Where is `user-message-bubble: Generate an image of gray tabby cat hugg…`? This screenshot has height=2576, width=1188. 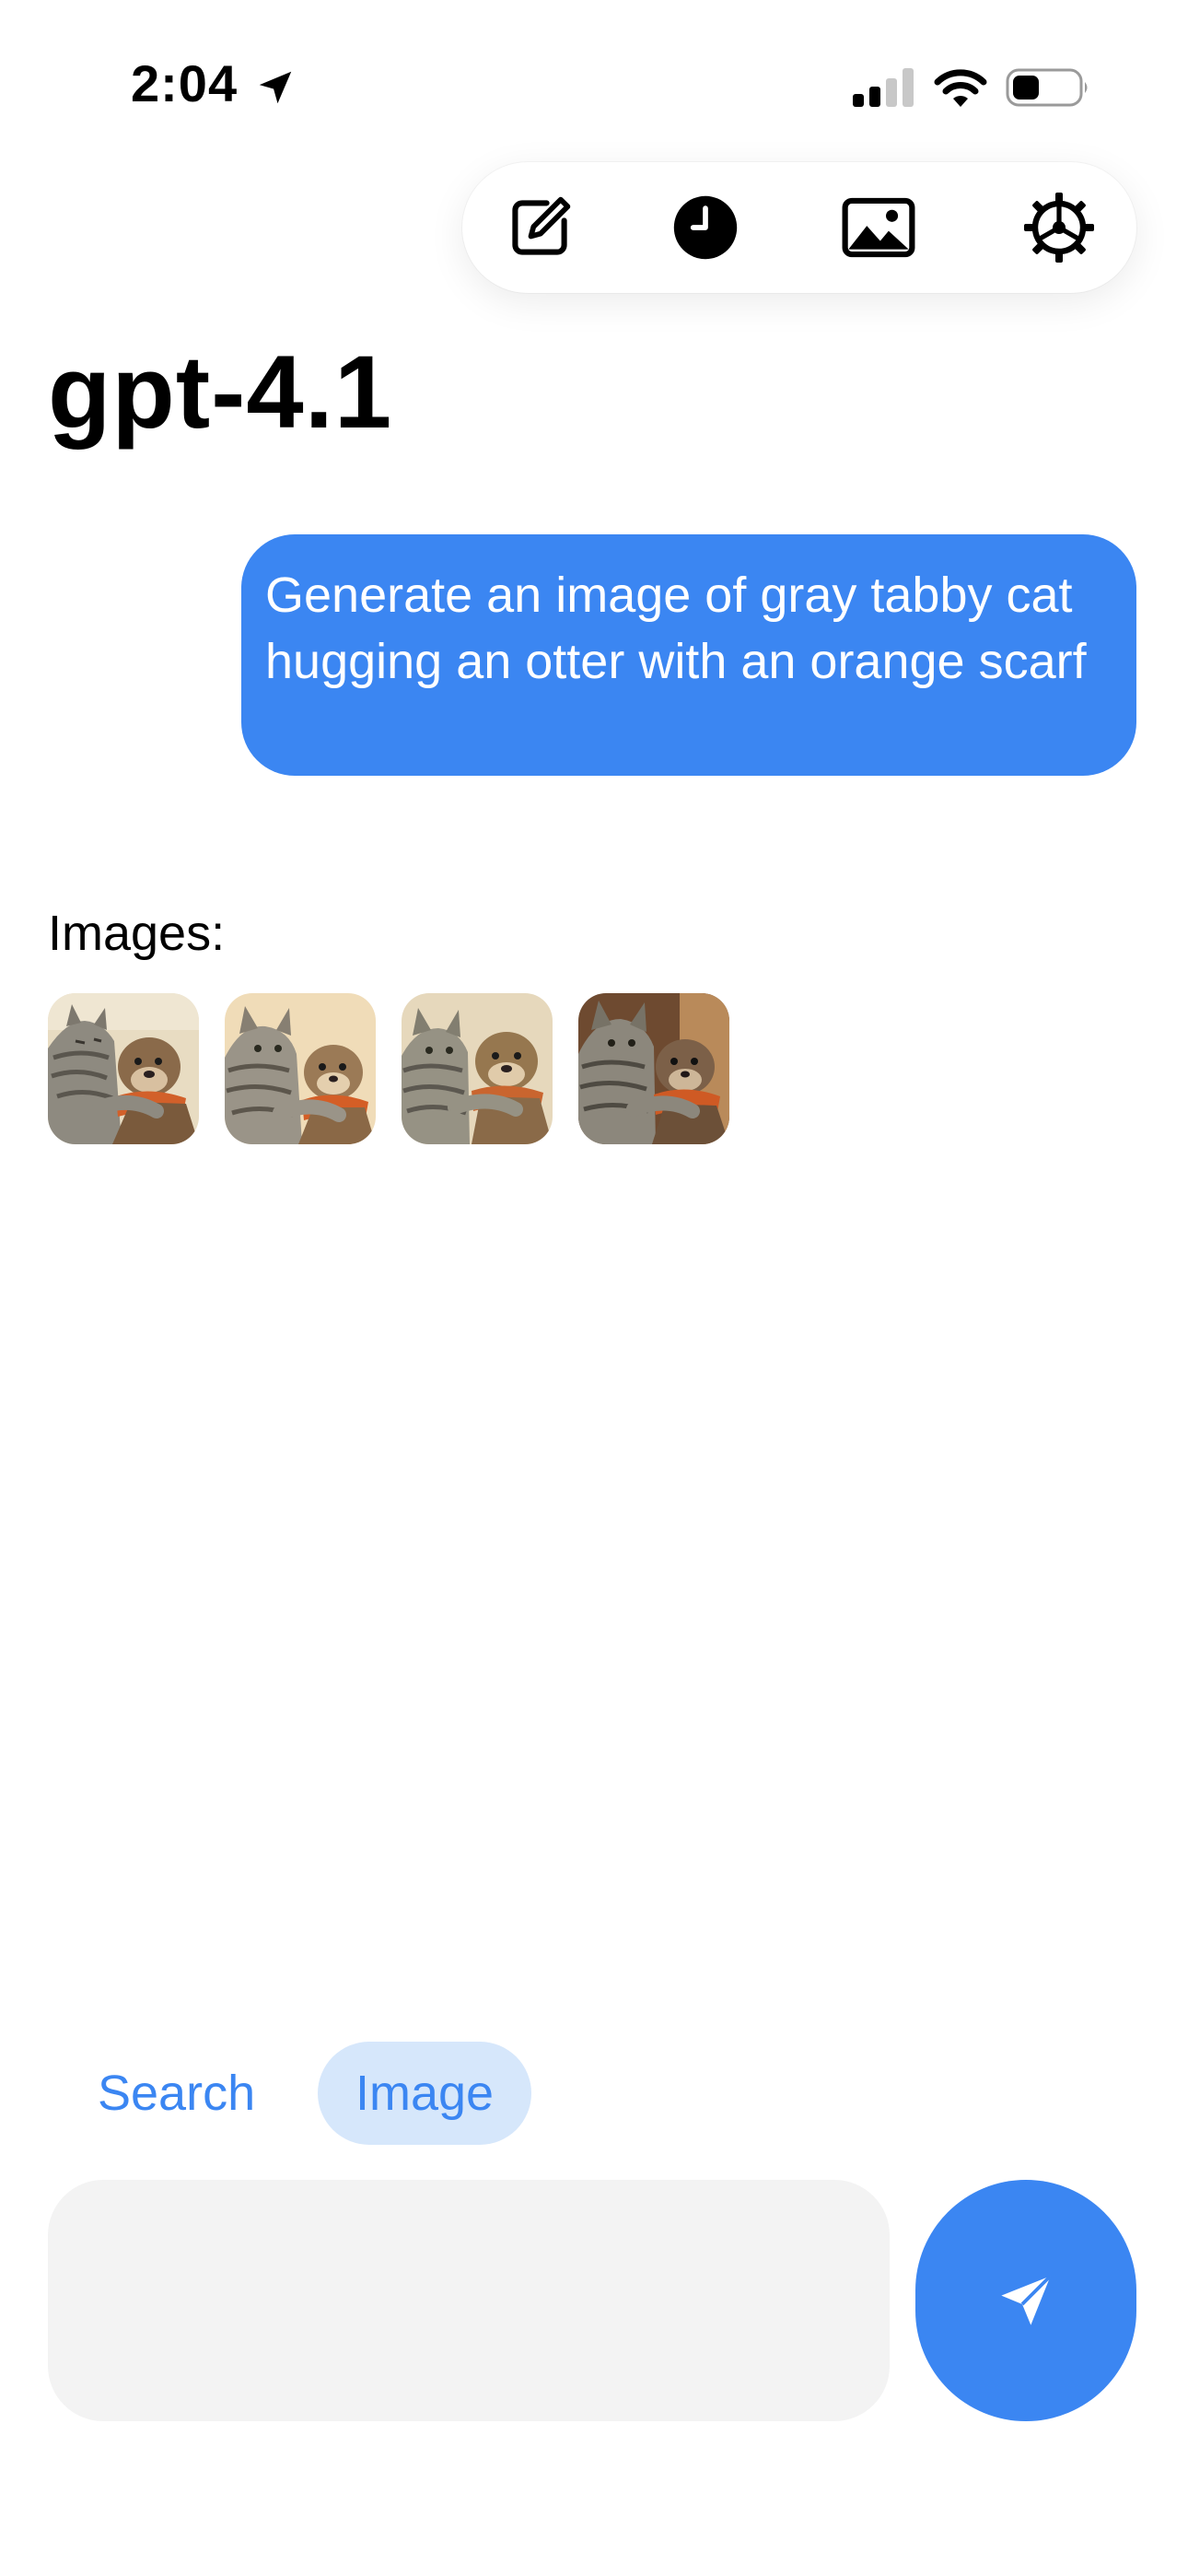 user-message-bubble: Generate an image of gray tabby cat hugg… is located at coordinates (688, 655).